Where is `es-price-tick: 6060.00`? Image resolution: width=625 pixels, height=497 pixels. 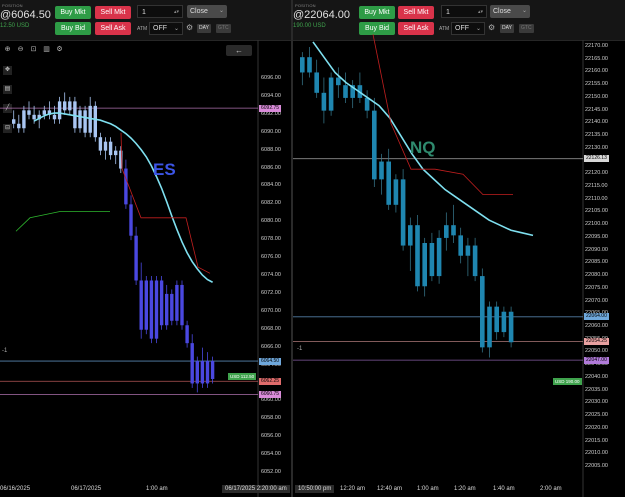
es-price-tick: 6060.00 is located at coordinates (271, 400).